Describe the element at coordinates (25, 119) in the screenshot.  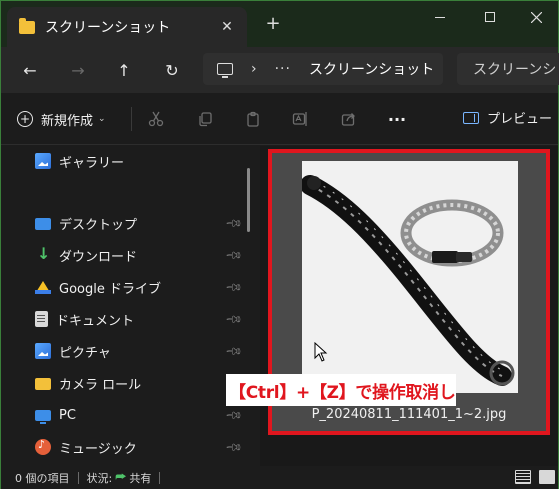
I see `plus-icon: +` at that location.